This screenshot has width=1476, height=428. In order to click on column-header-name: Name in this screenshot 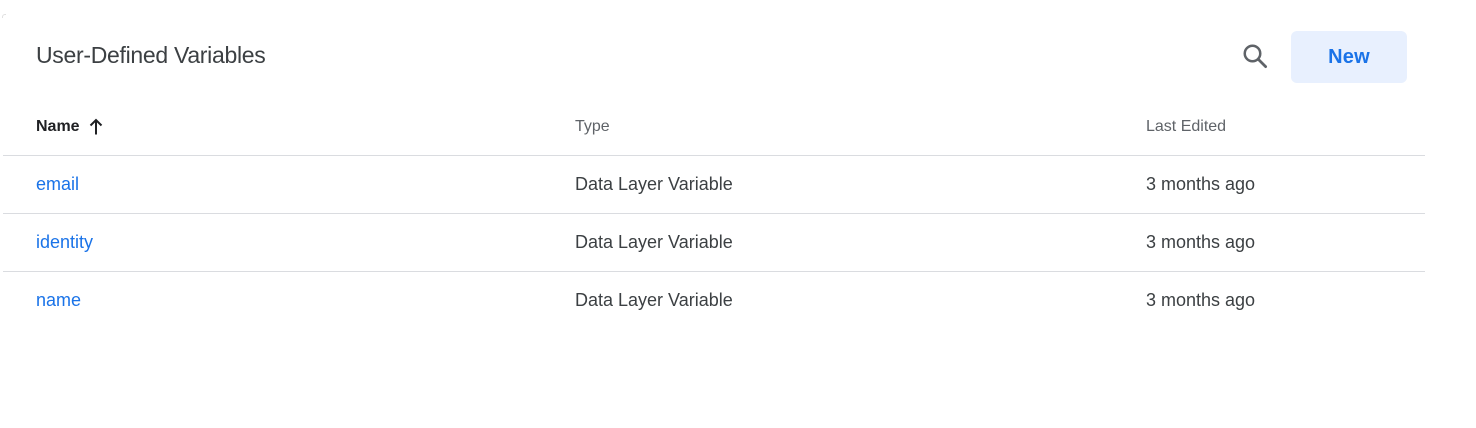, I will do `click(70, 127)`.